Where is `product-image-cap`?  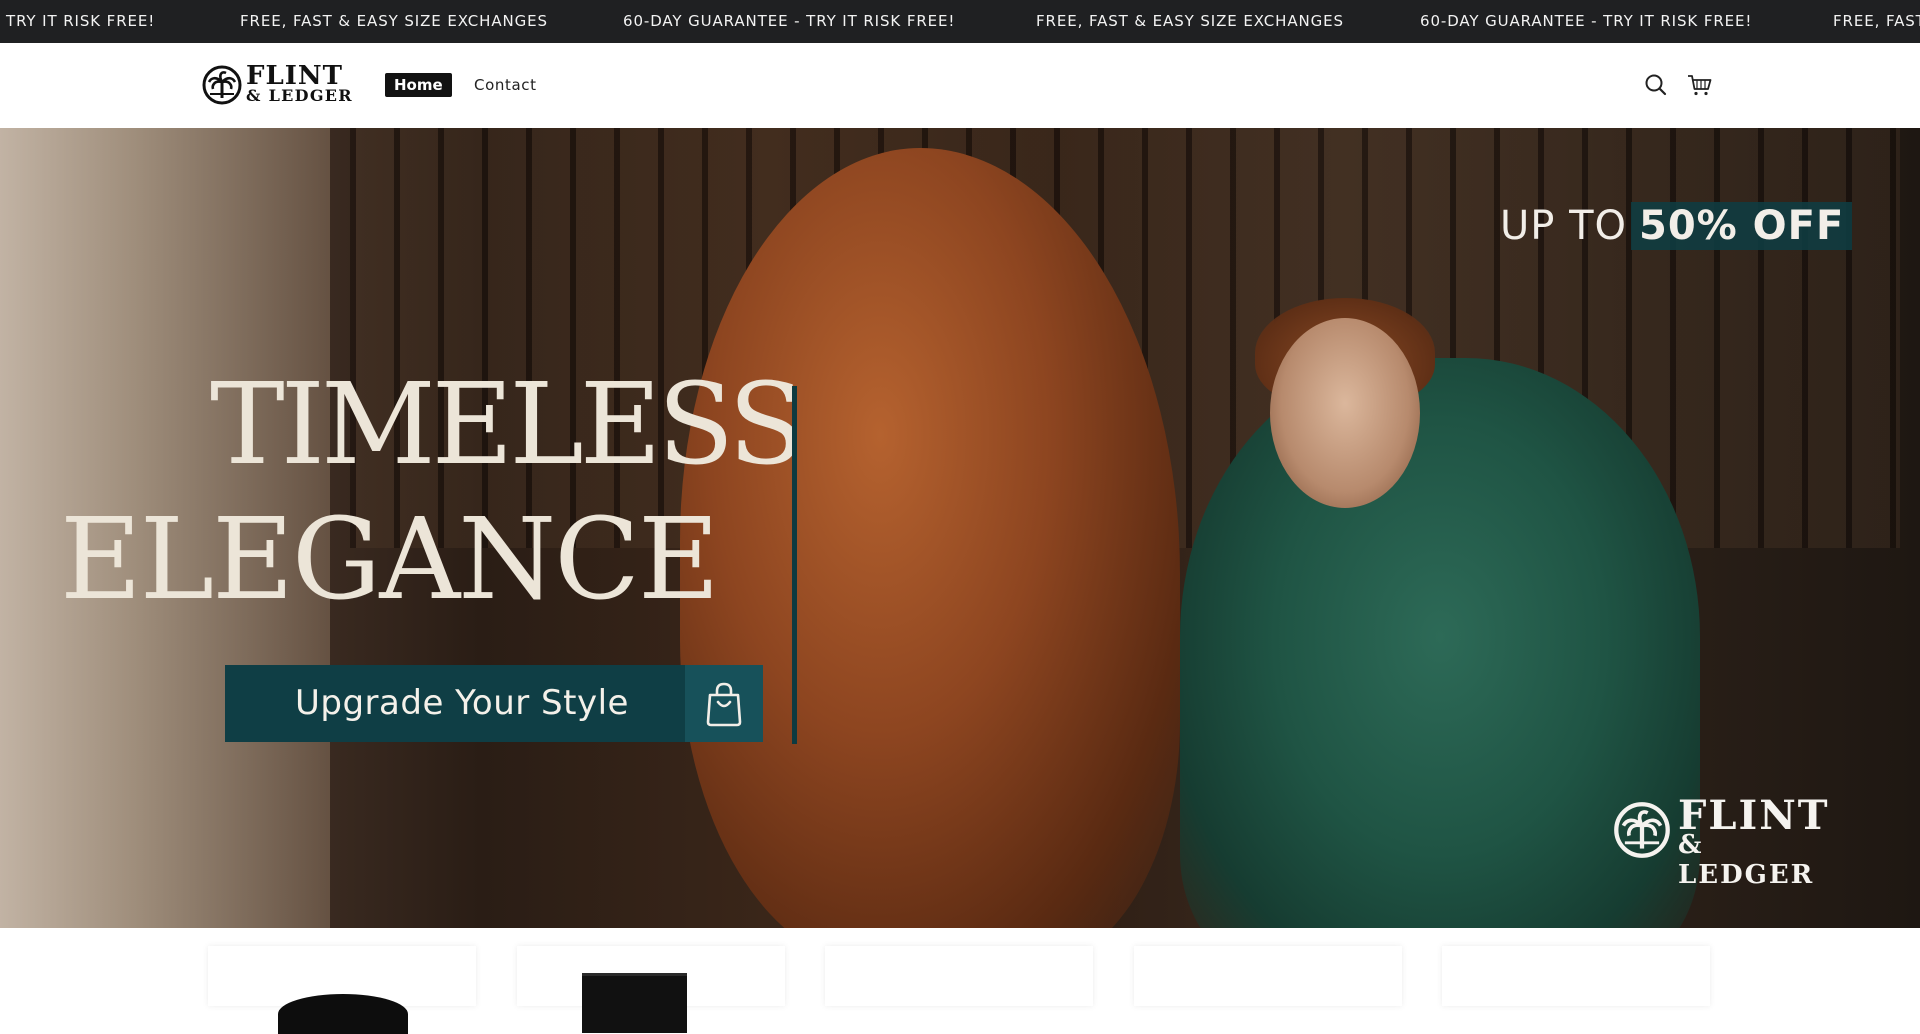
product-image-cap is located at coordinates (343, 1014).